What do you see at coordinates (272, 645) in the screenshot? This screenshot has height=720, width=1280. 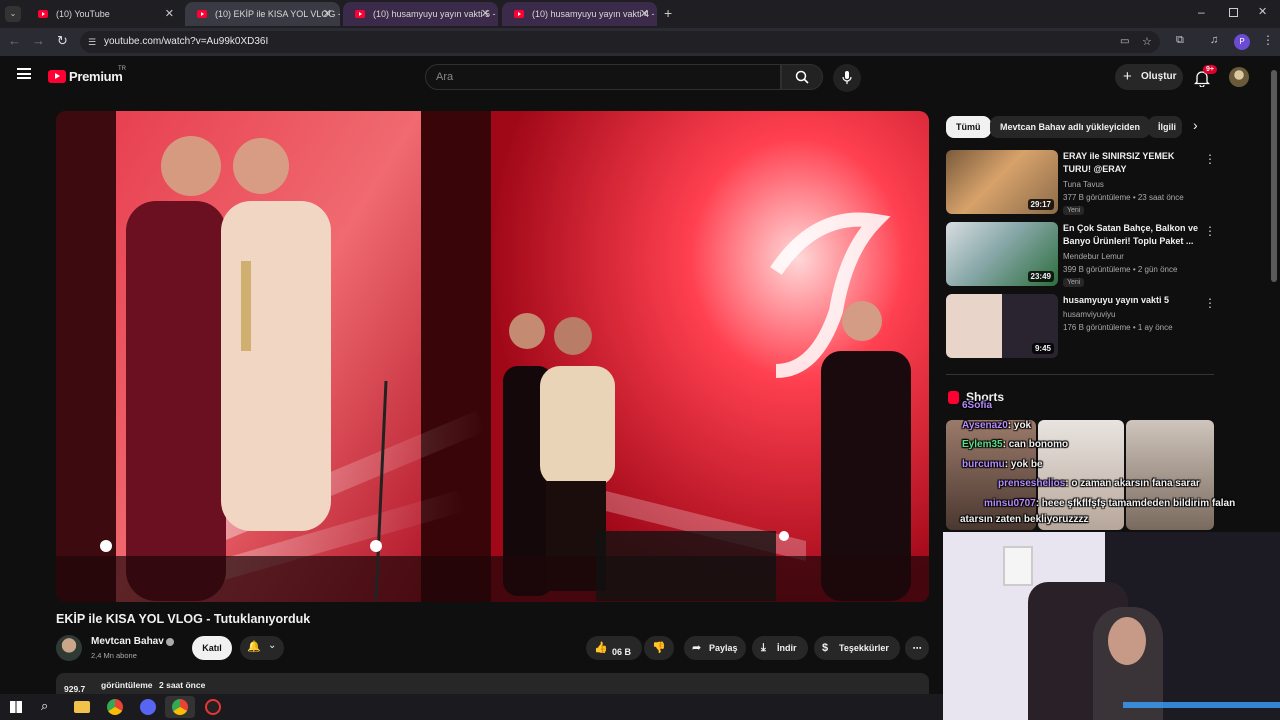 I see `chevron-down-icon: ⌄` at bounding box center [272, 645].